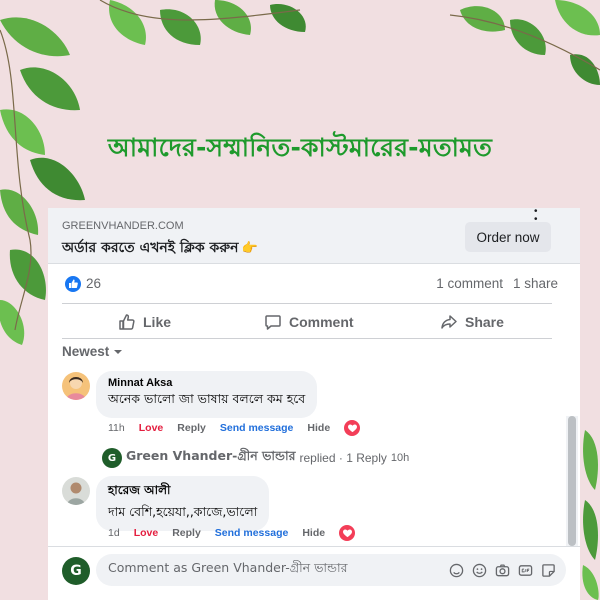 Image resolution: width=600 pixels, height=600 pixels. I want to click on comment-label: Comment, so click(321, 322).